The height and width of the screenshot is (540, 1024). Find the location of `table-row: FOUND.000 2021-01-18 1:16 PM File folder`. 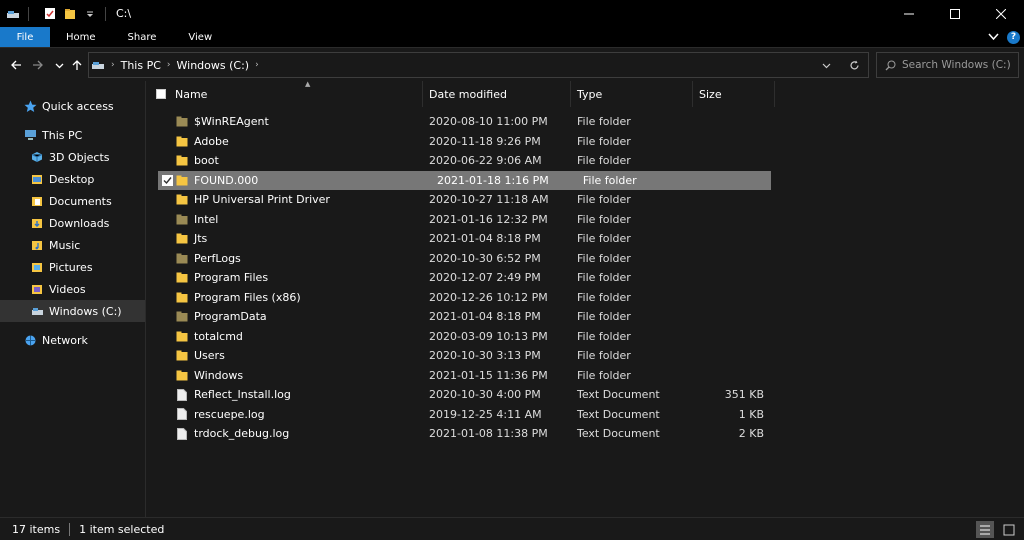

table-row: FOUND.000 2021-01-18 1:16 PM File folder is located at coordinates (464, 180).